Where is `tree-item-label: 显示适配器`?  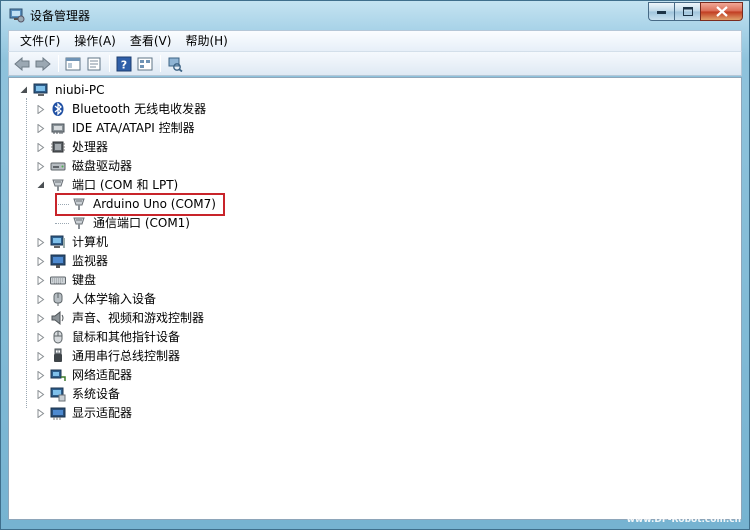
tree-item-label: 显示适配器 is located at coordinates (102, 413).